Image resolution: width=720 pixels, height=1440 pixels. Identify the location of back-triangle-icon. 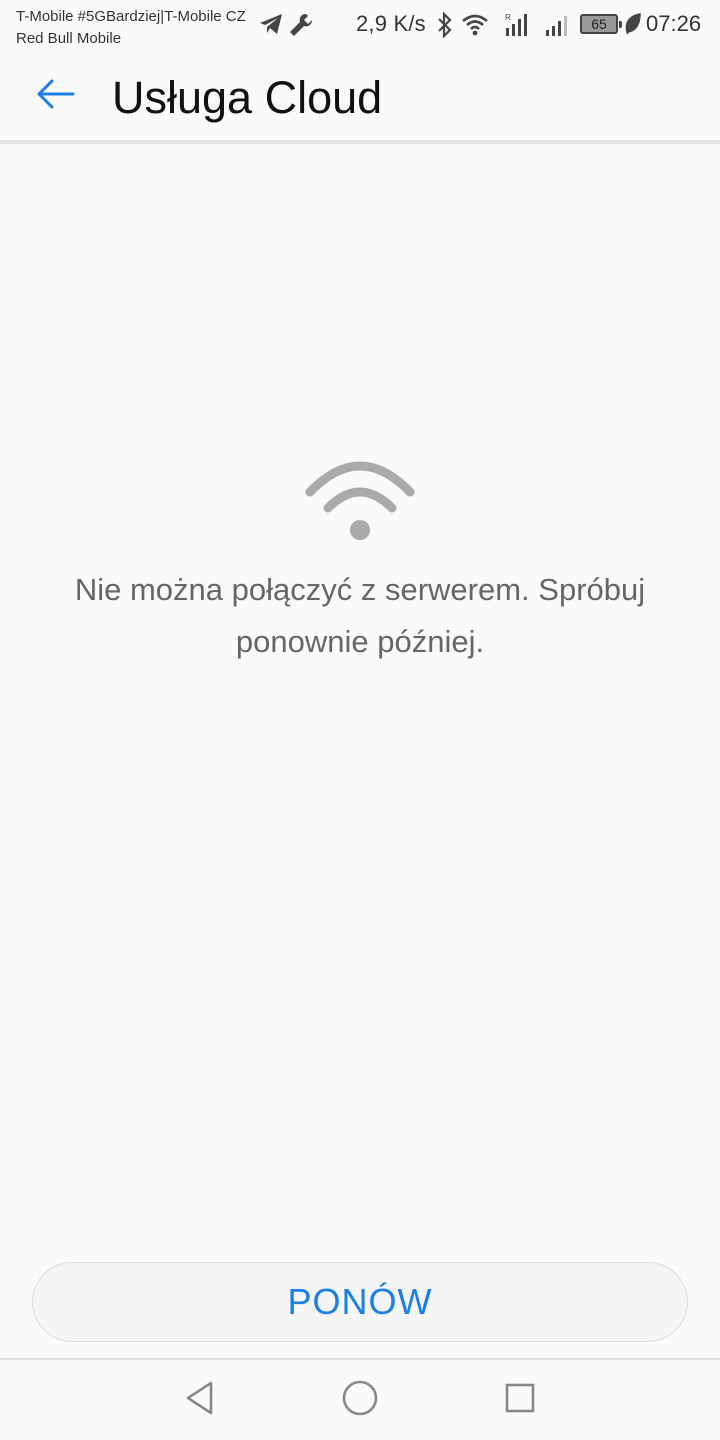
(200, 1400).